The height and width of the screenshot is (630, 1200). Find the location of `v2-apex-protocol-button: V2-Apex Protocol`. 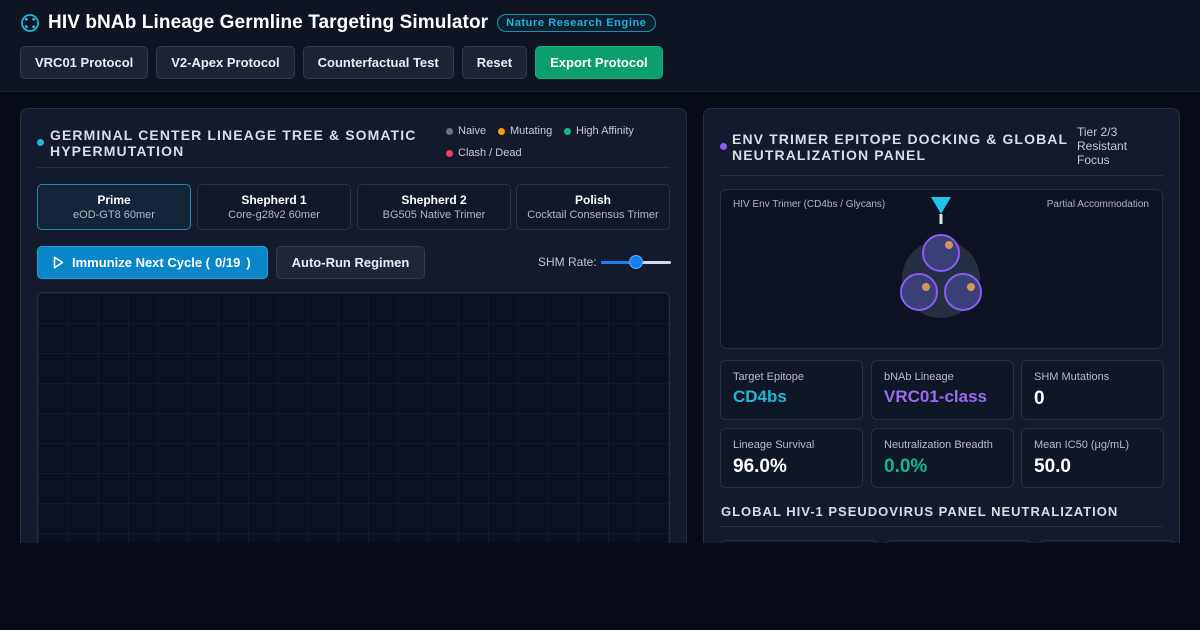

v2-apex-protocol-button: V2-Apex Protocol is located at coordinates (225, 62).